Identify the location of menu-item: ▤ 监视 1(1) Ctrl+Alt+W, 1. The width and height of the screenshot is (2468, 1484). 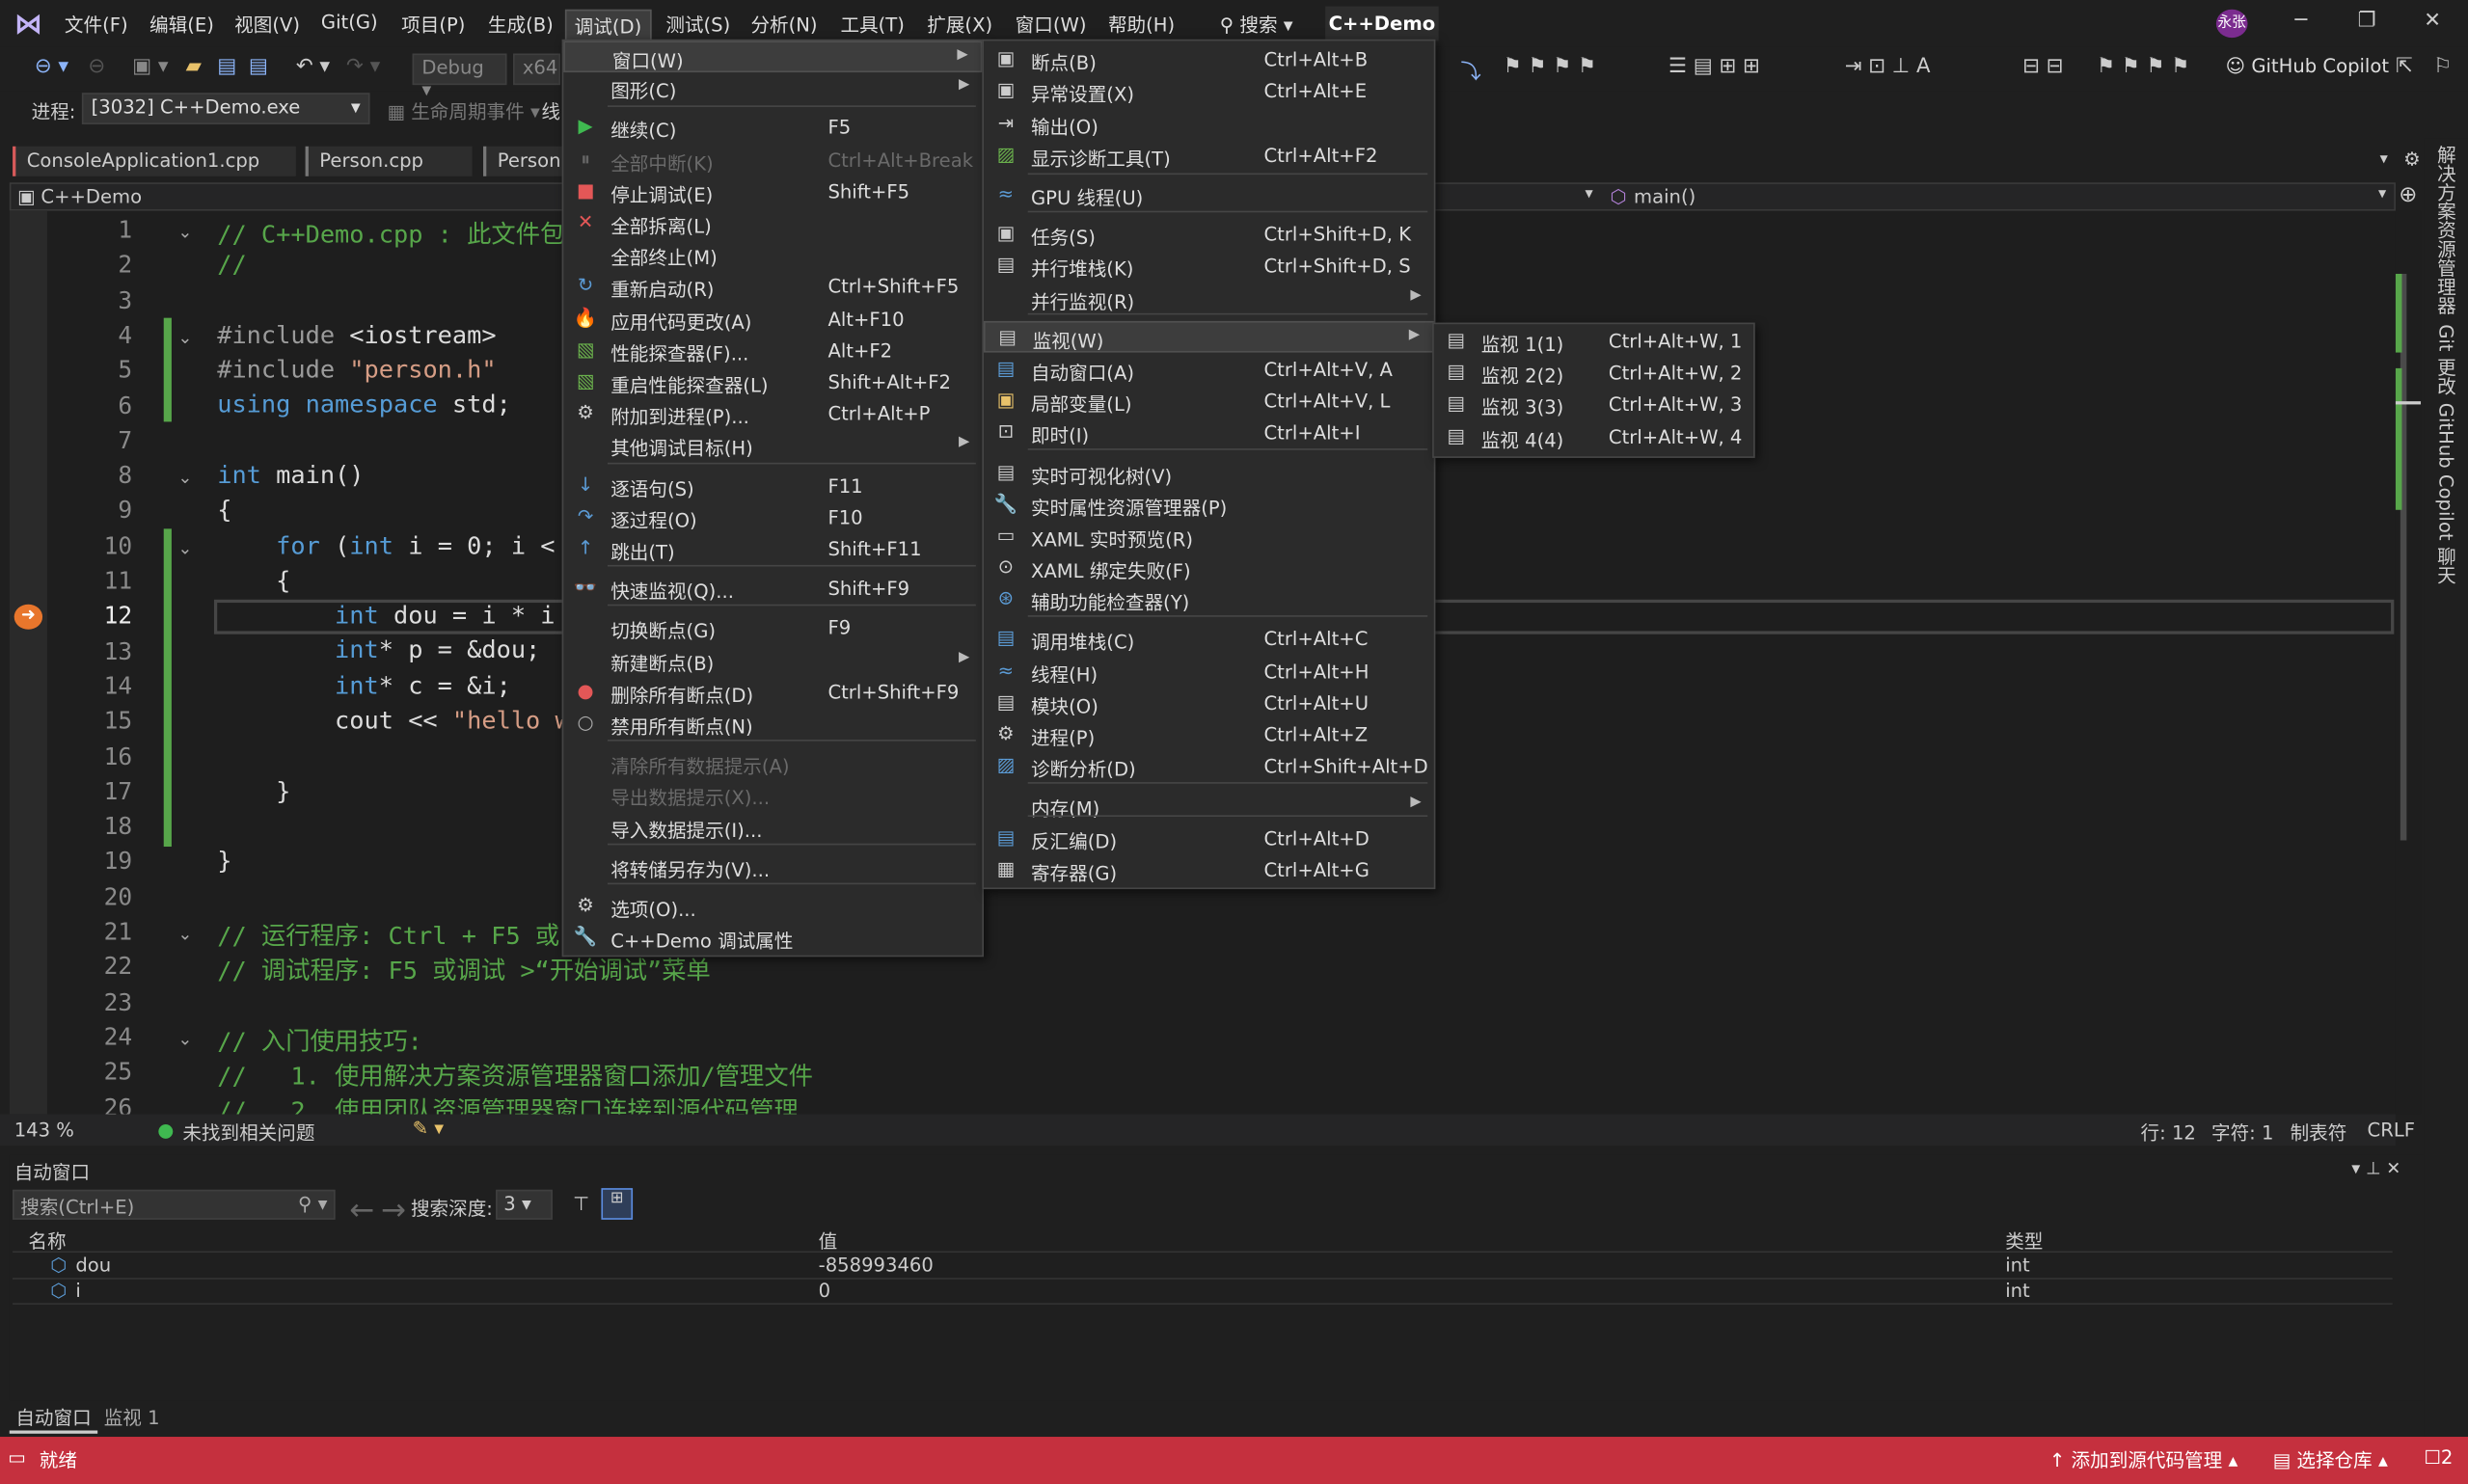
(1593, 342).